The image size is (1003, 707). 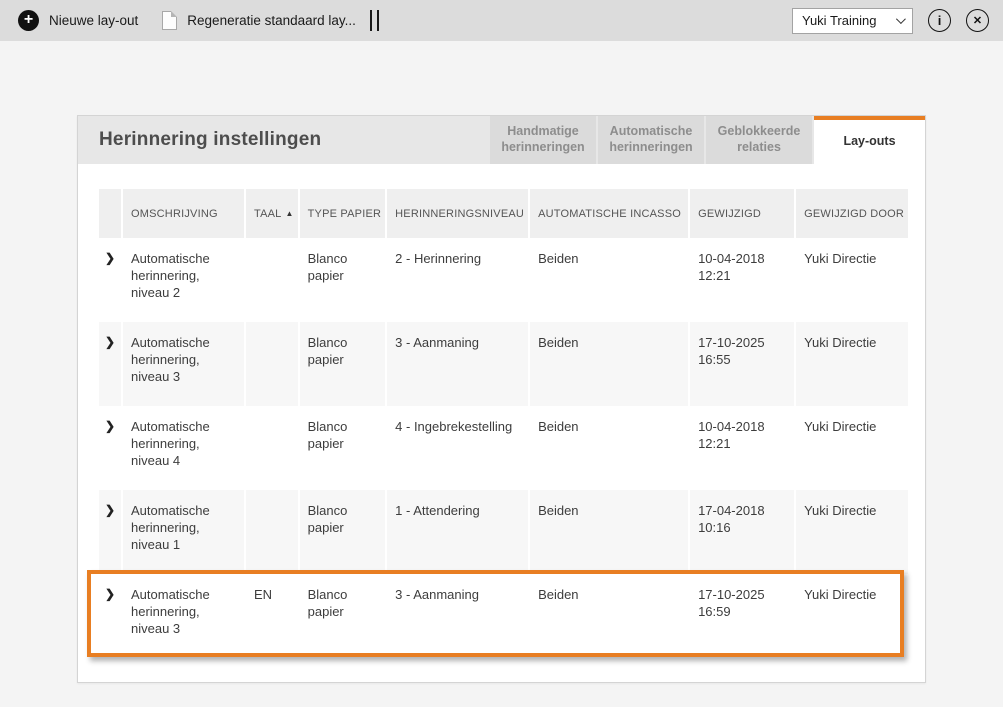 What do you see at coordinates (543, 140) in the screenshot?
I see `tab-handmatige-herinneringen: Handmatige herinneringen` at bounding box center [543, 140].